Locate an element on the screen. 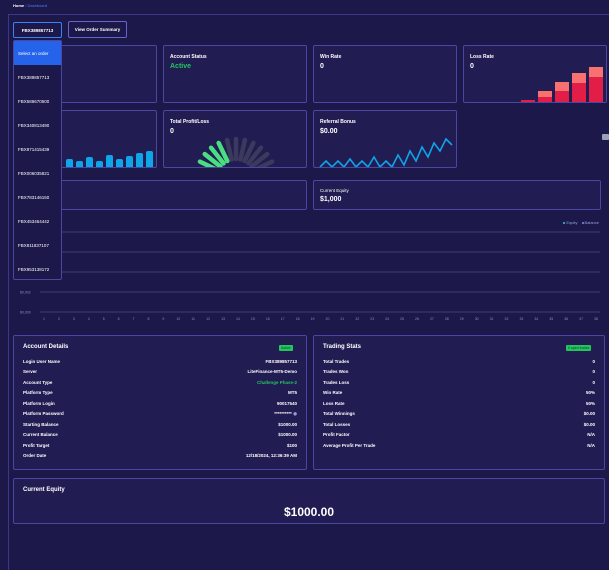 This screenshot has height=570, width=609. open-trades-badge: 0 open trades is located at coordinates (579, 348).